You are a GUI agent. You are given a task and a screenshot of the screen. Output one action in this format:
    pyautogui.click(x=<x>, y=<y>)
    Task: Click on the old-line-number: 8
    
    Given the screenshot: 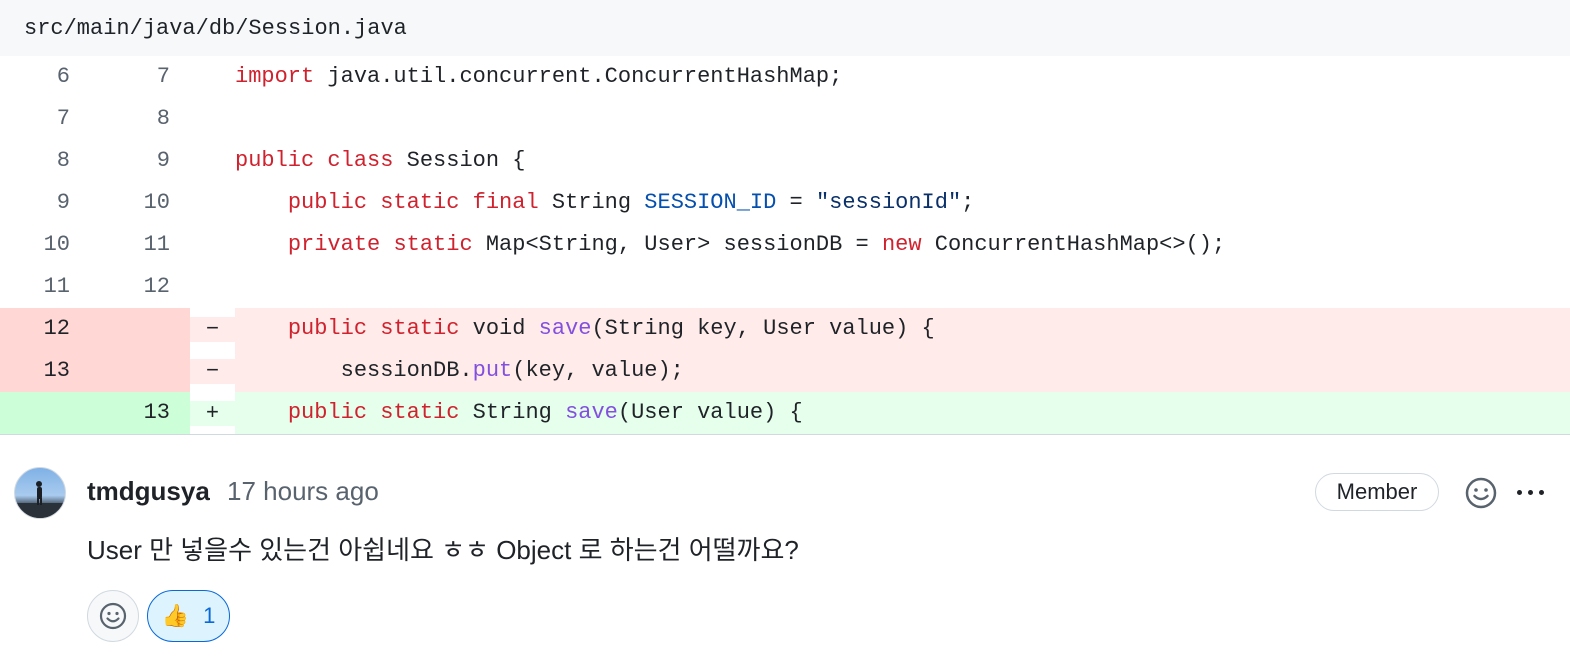 What is the action you would take?
    pyautogui.click(x=47, y=161)
    